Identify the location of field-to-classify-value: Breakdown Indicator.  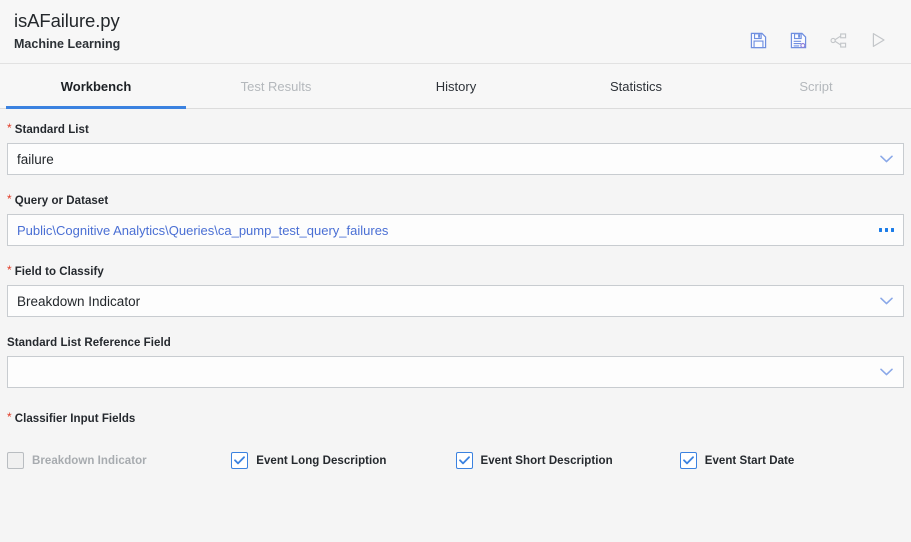
(79, 301).